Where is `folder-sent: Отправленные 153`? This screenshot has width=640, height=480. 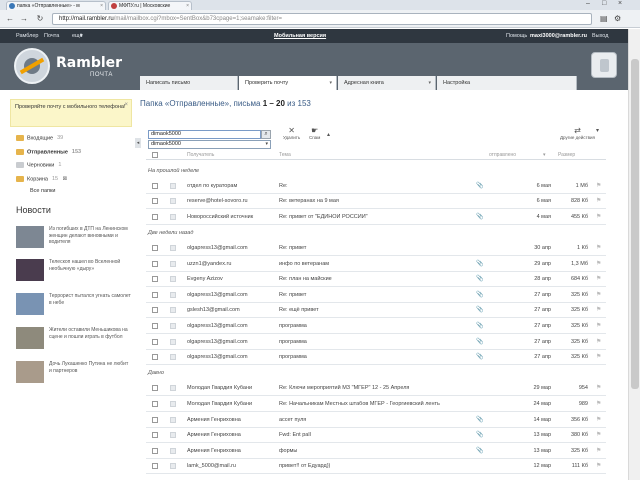 folder-sent: Отправленные 153 is located at coordinates (48, 152).